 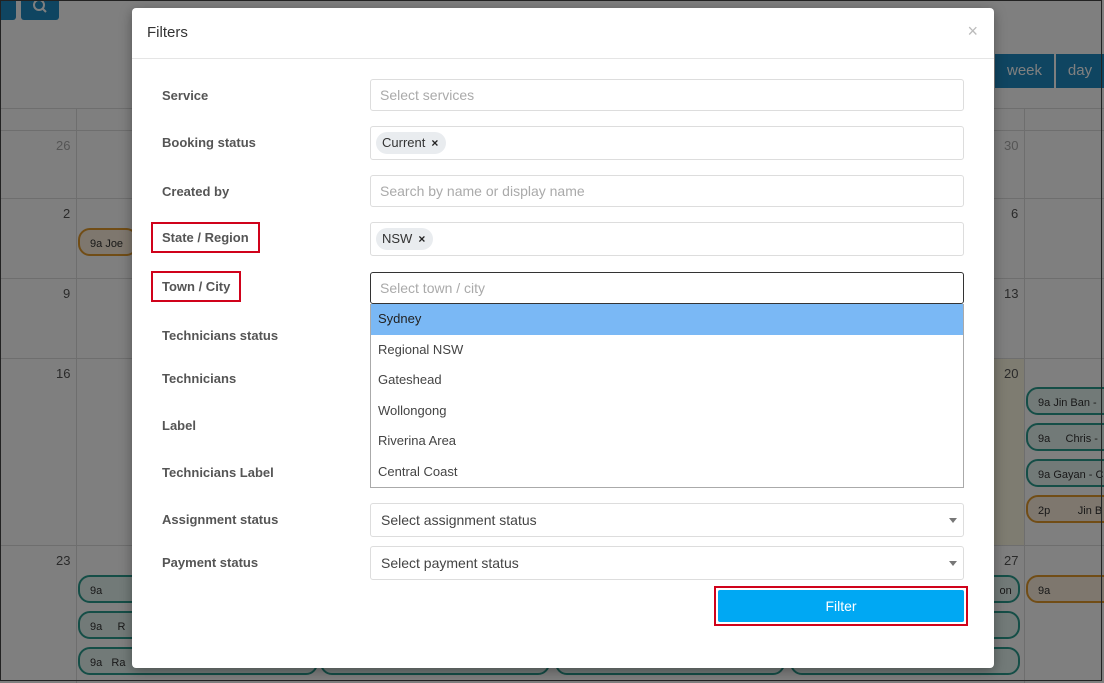 I want to click on town-city-input: Select town / city, so click(x=667, y=288).